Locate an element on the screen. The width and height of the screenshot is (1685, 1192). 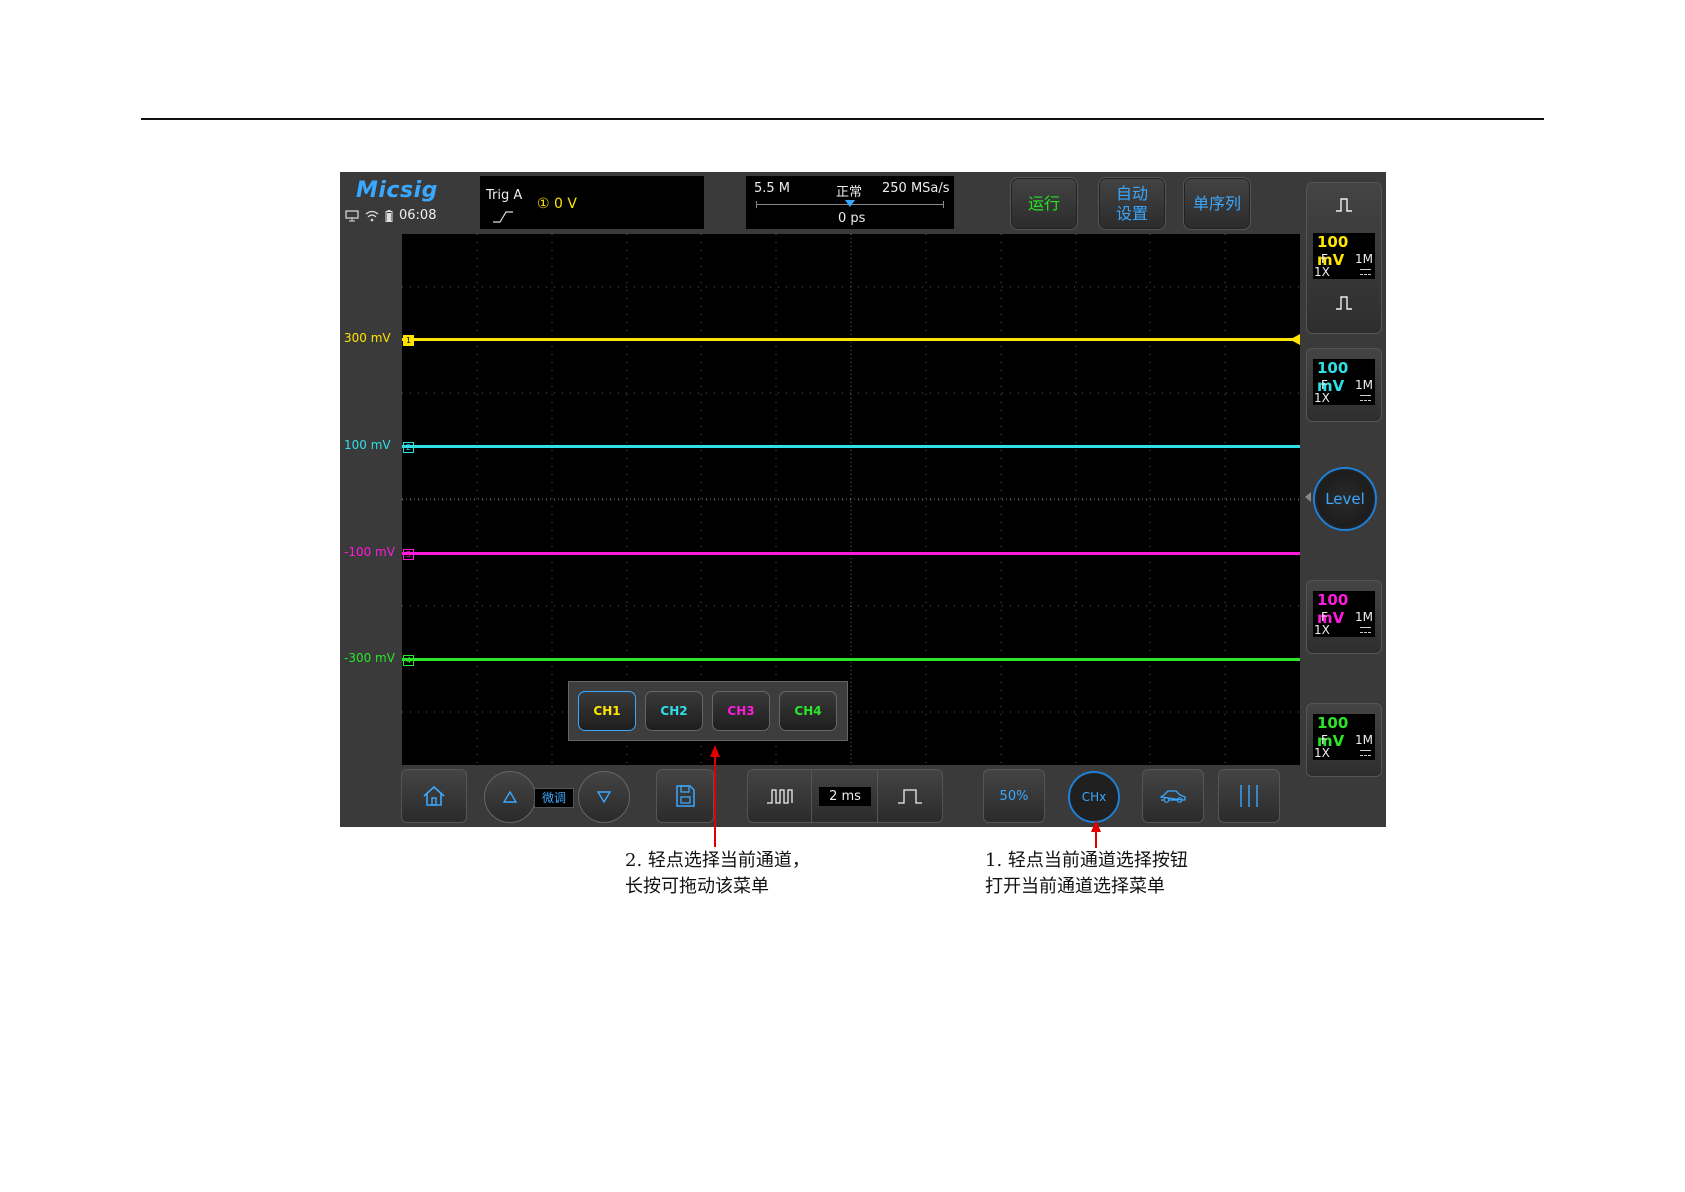
auto-setup-button: 自动 设置 is located at coordinates (1132, 203).